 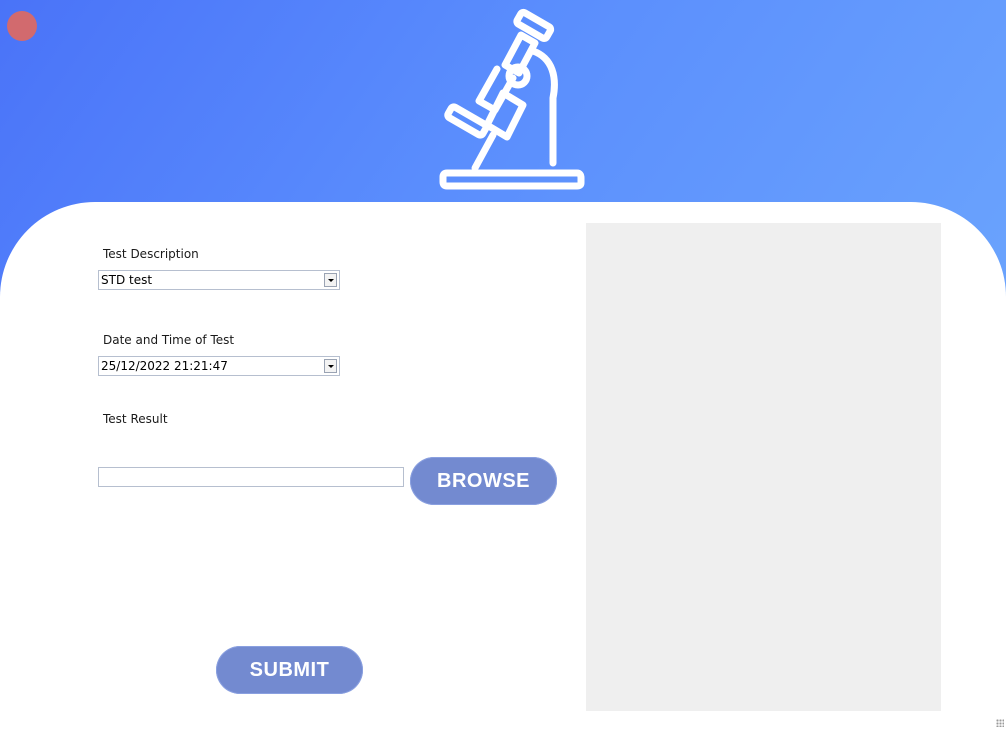 What do you see at coordinates (151, 254) in the screenshot?
I see `test-description-label: Test Description` at bounding box center [151, 254].